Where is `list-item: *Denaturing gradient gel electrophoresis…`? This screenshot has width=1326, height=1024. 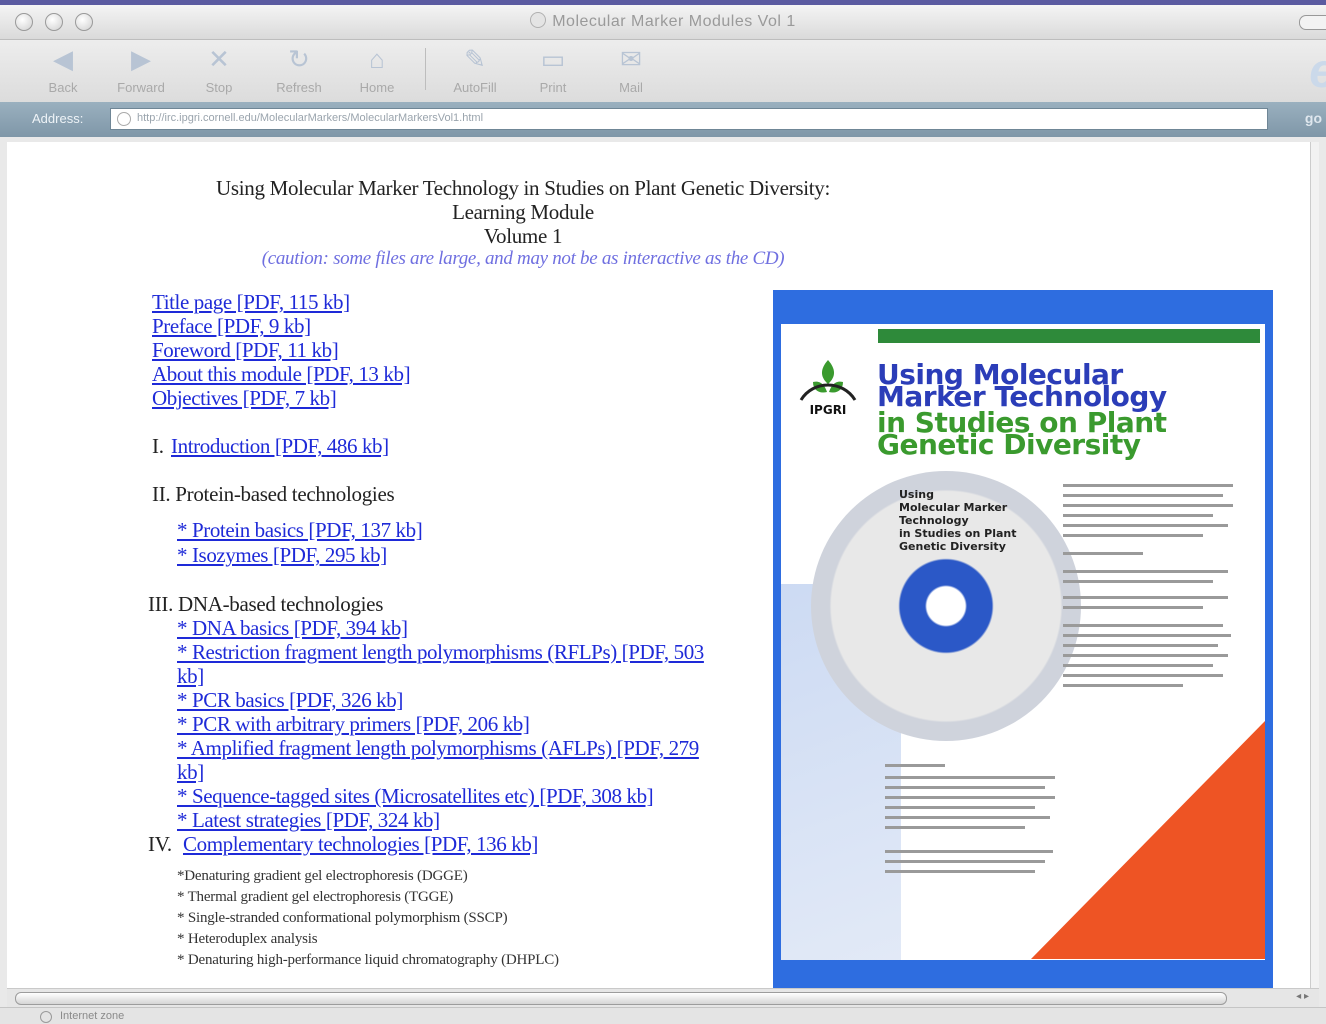 list-item: *Denaturing gradient gel electrophoresis… is located at coordinates (322, 876).